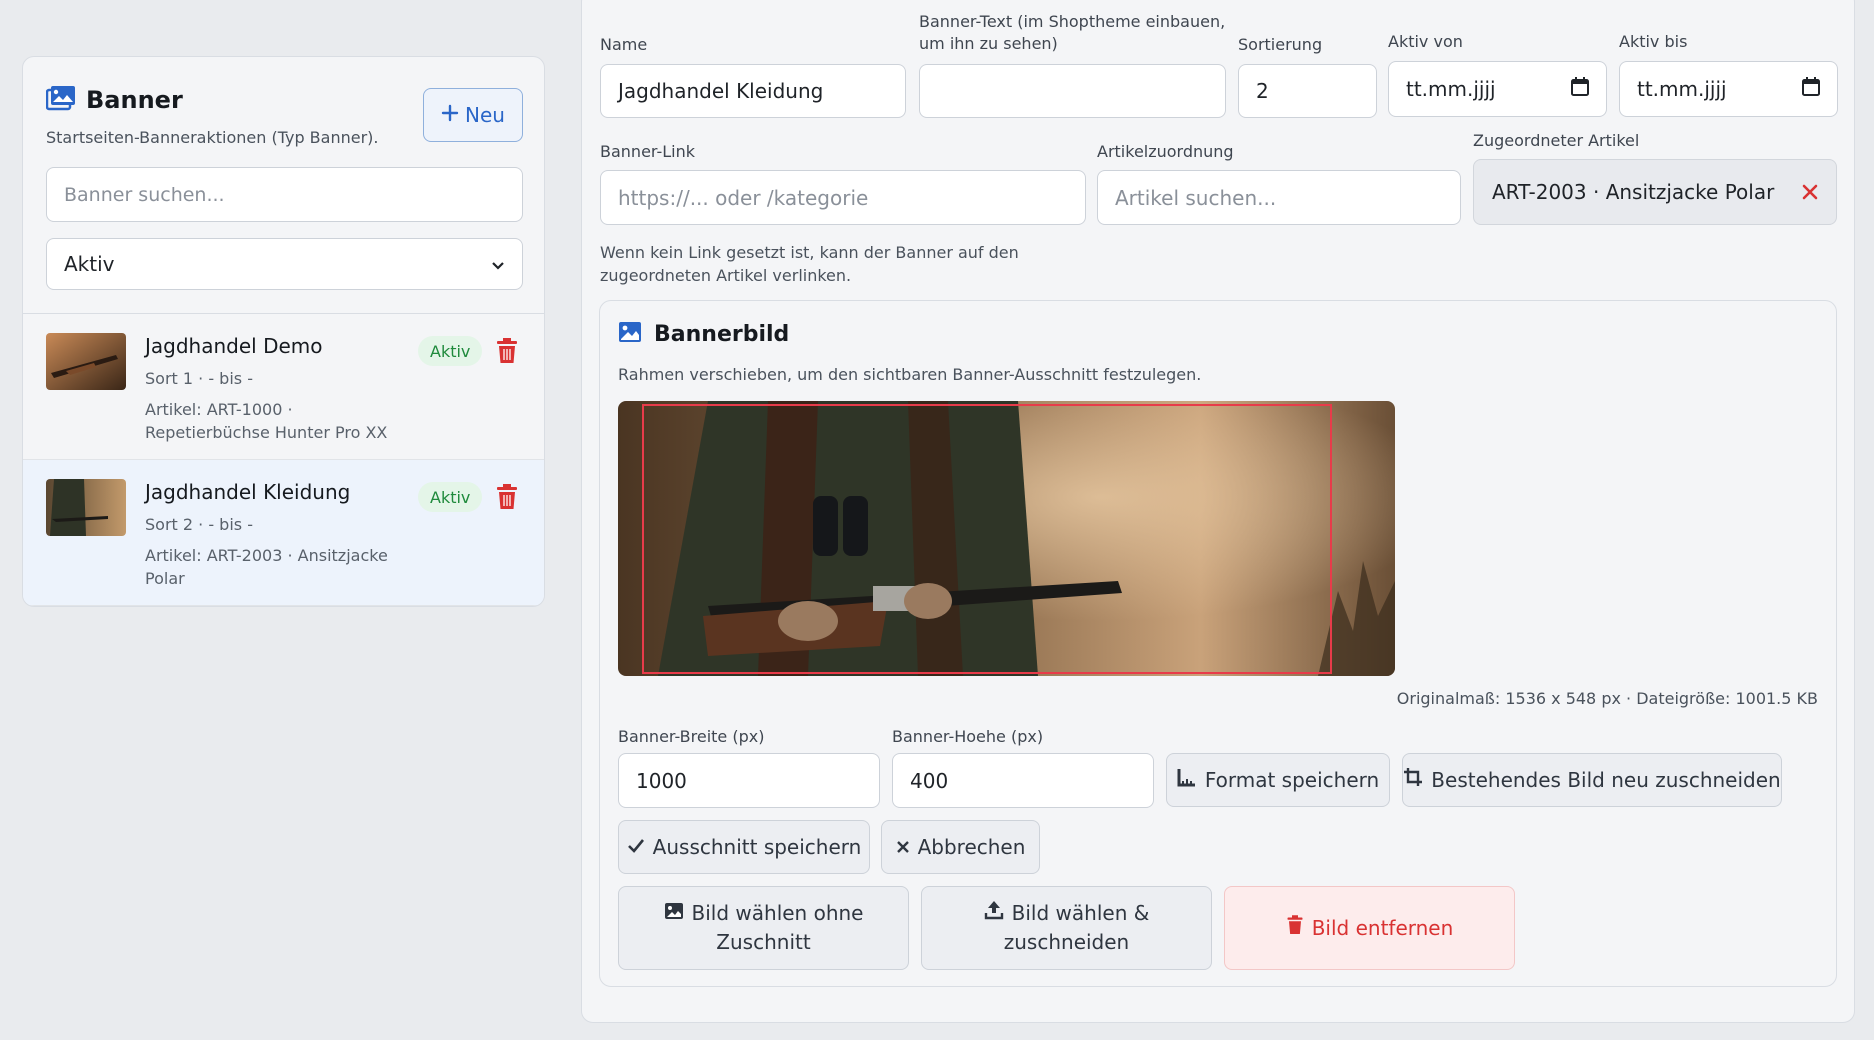 Image resolution: width=1874 pixels, height=1040 pixels. I want to click on remove-image-button: Bild entfernen, so click(1369, 928).